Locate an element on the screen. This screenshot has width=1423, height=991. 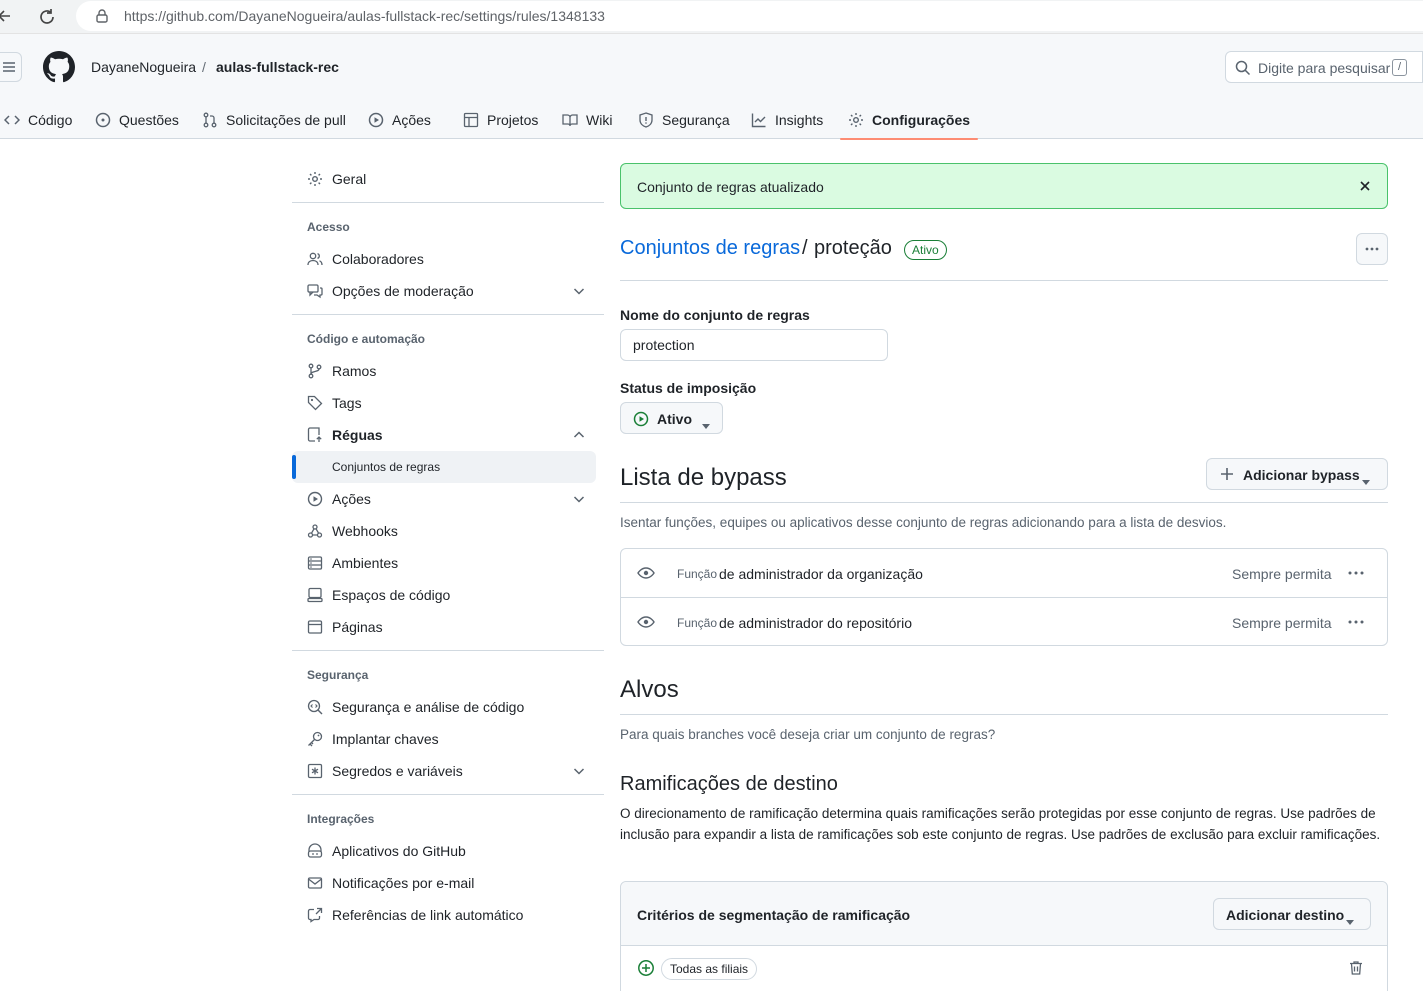
cross-reference-icon is located at coordinates (315, 915).